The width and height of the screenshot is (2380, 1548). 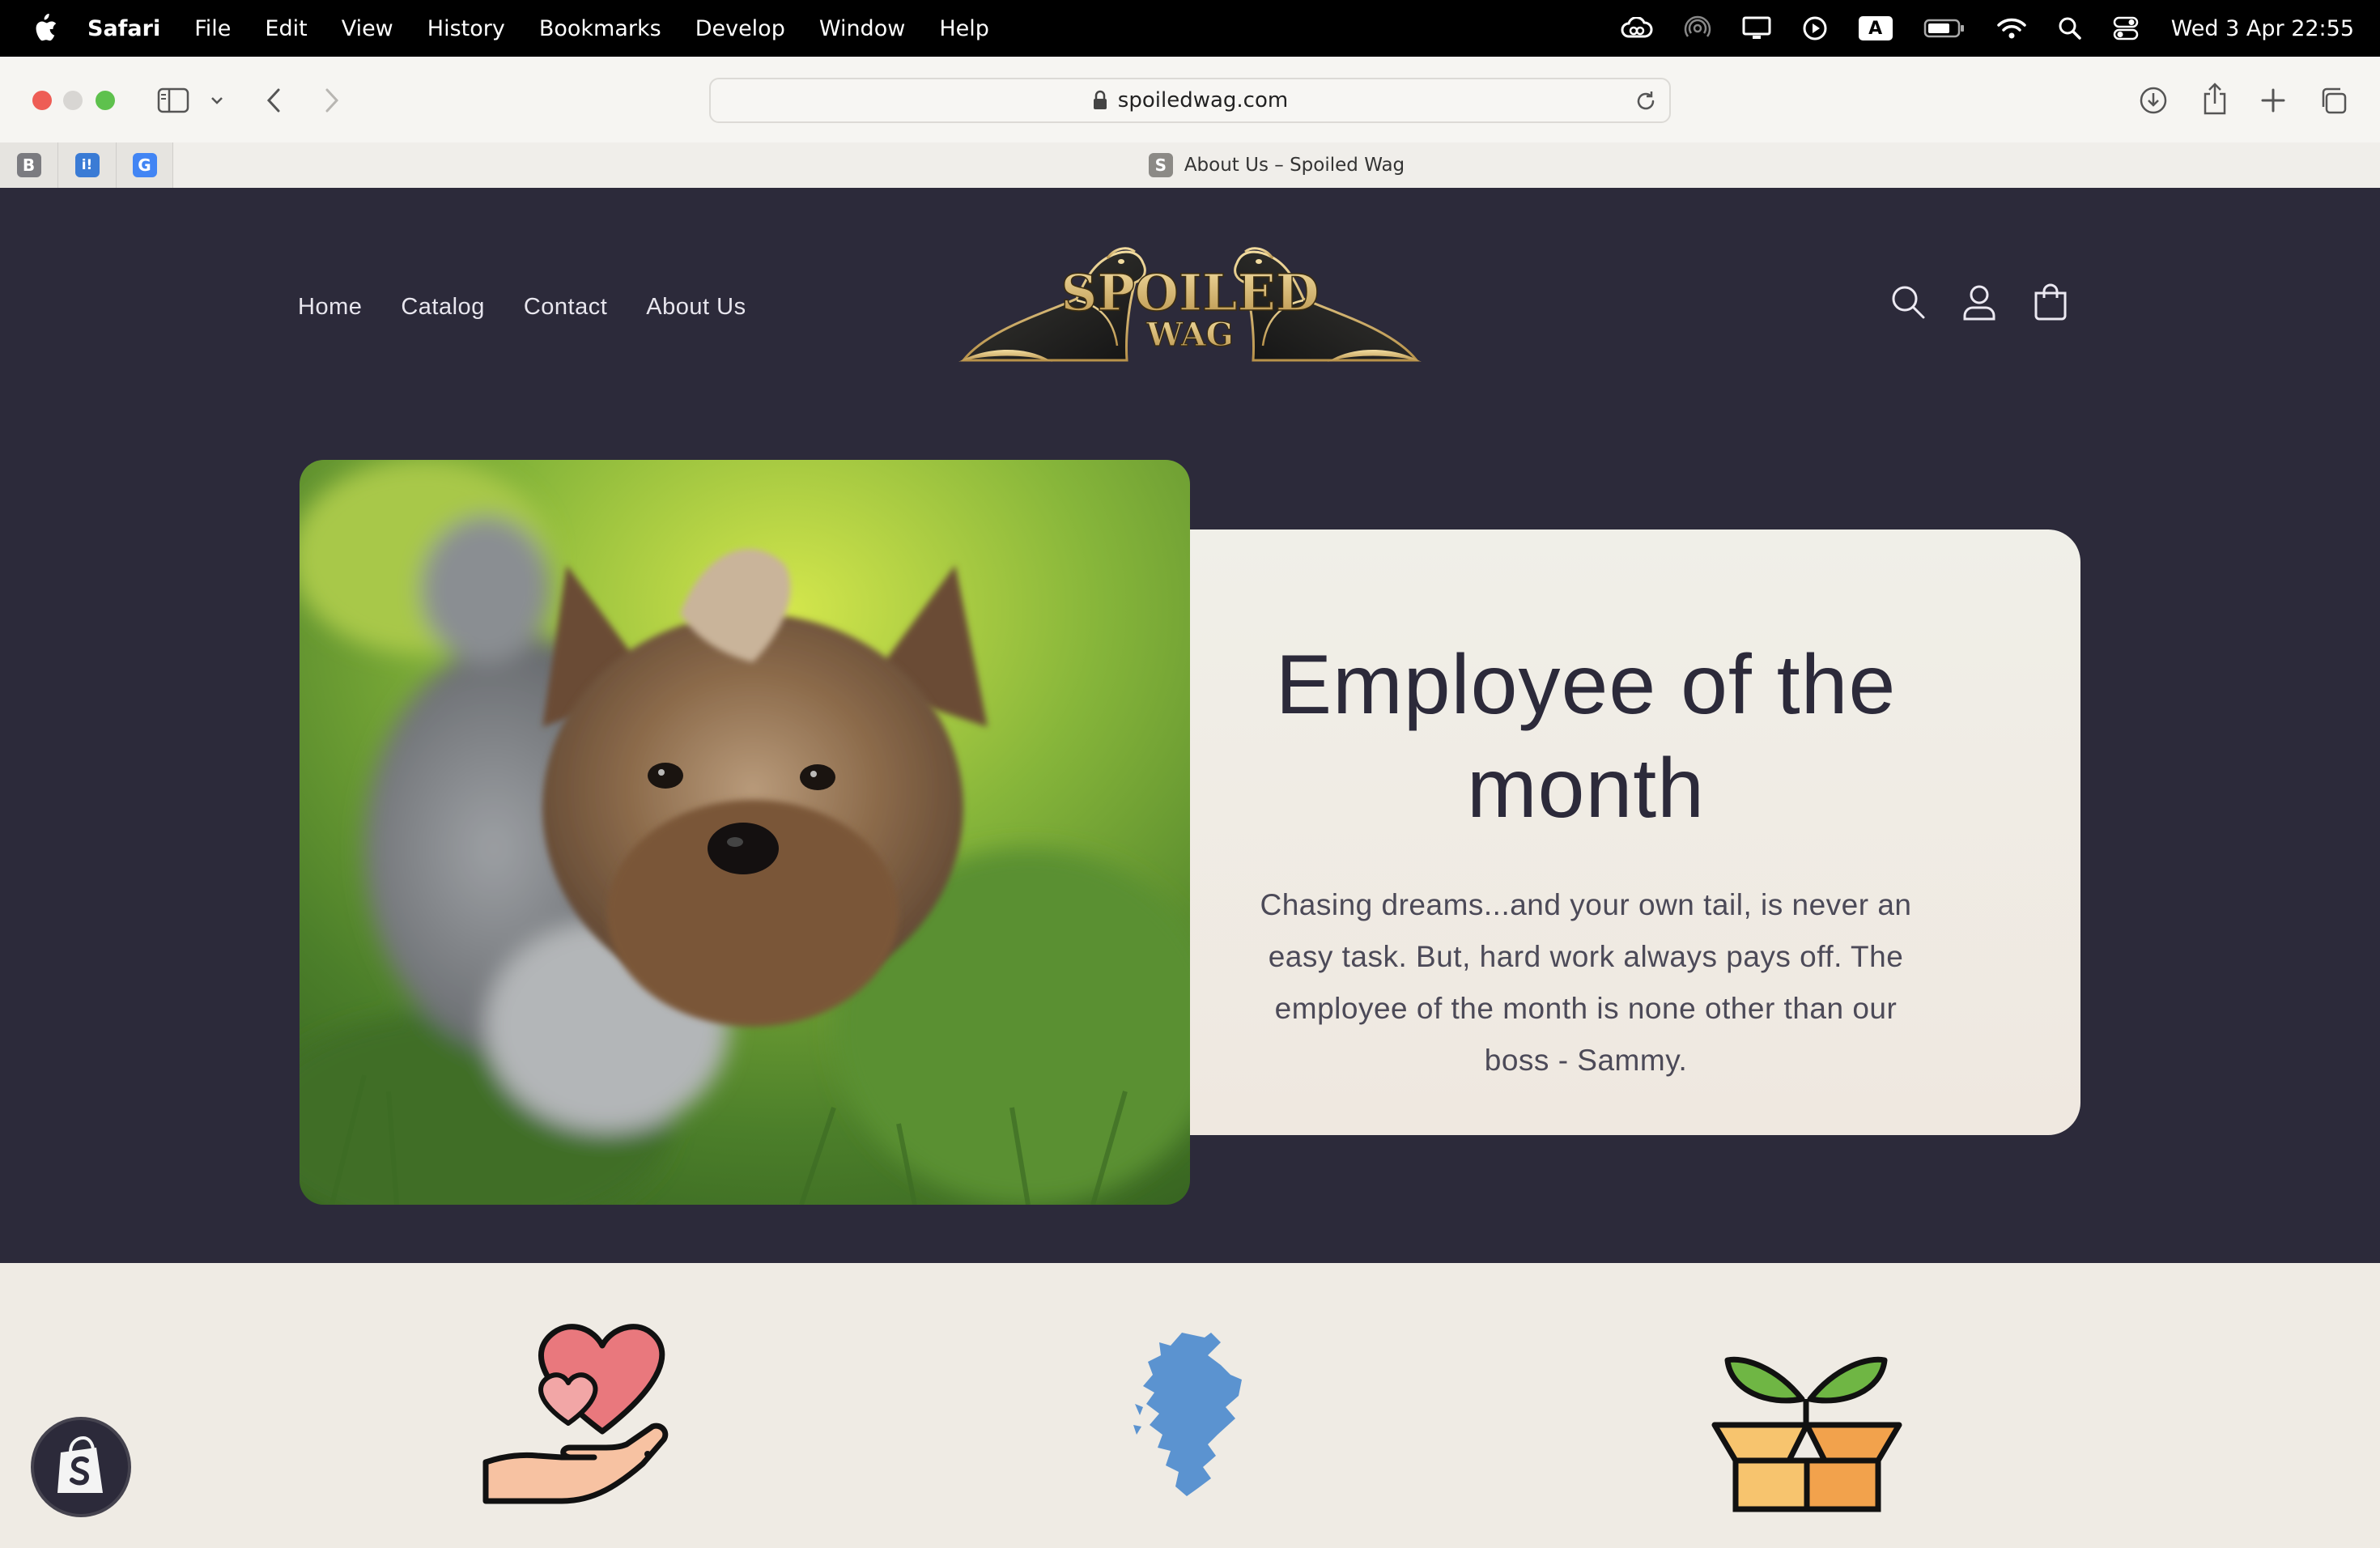 I want to click on shopify-chat-button, so click(x=81, y=1467).